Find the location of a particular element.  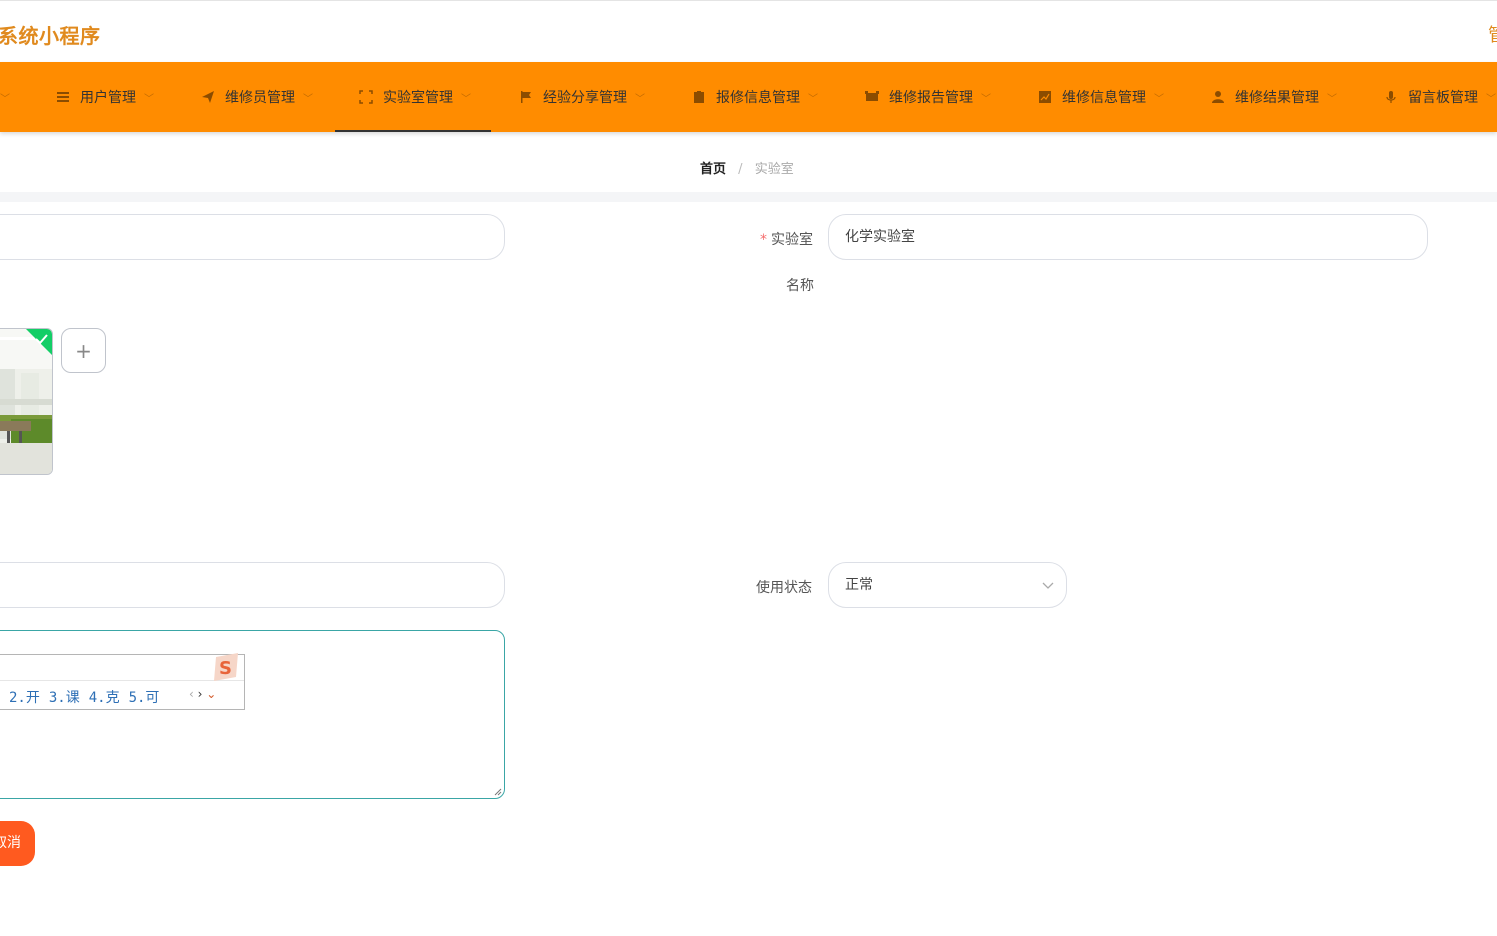

breadcrumb-current: 实验室 is located at coordinates (774, 169).